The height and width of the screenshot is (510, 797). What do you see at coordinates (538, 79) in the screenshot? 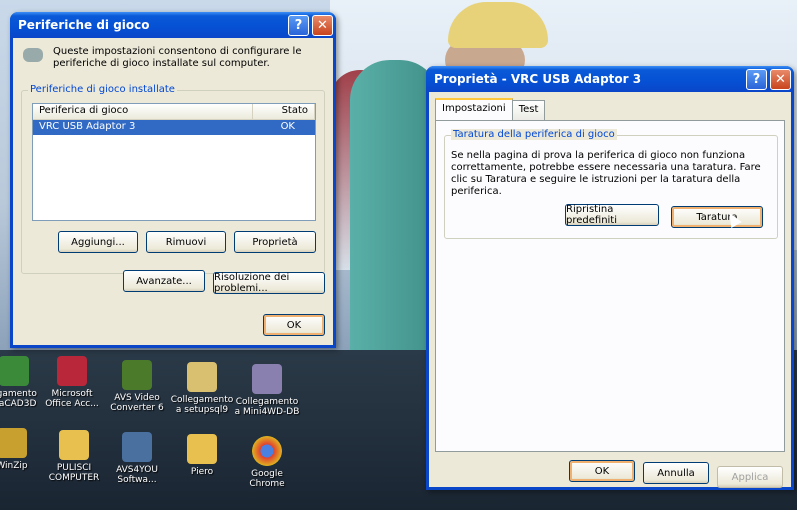
I see `window-title: Proprietà - VRC USB Adaptor 3` at bounding box center [538, 79].